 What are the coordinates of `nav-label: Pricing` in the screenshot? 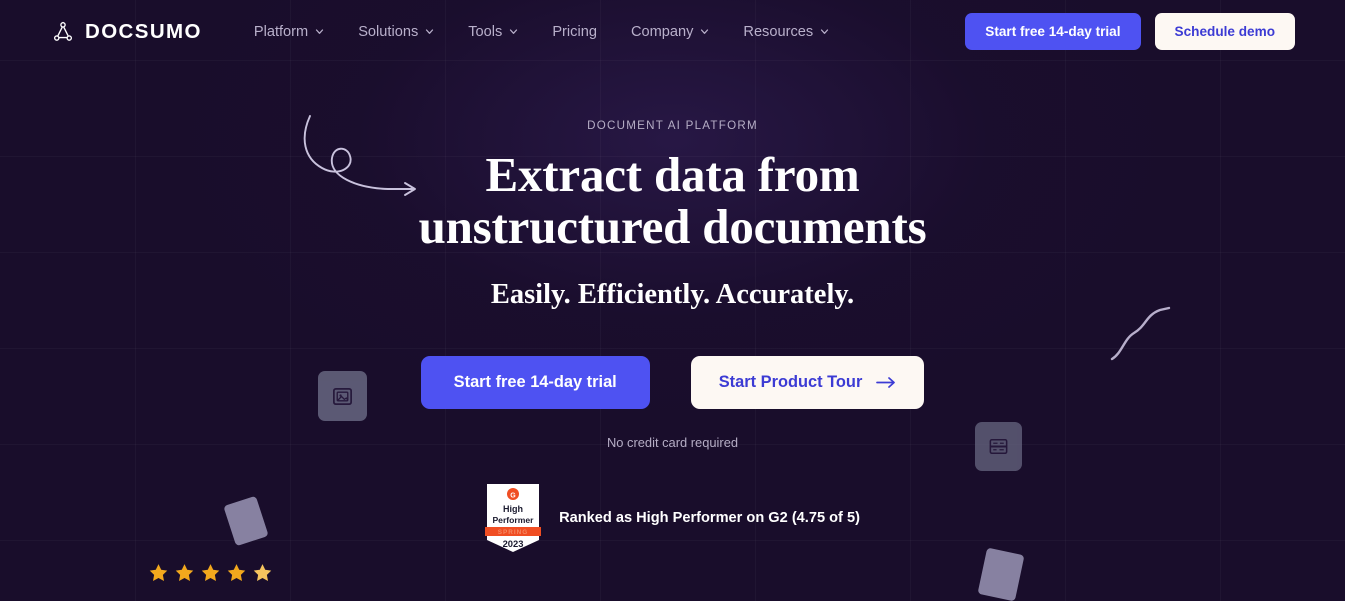 It's located at (574, 31).